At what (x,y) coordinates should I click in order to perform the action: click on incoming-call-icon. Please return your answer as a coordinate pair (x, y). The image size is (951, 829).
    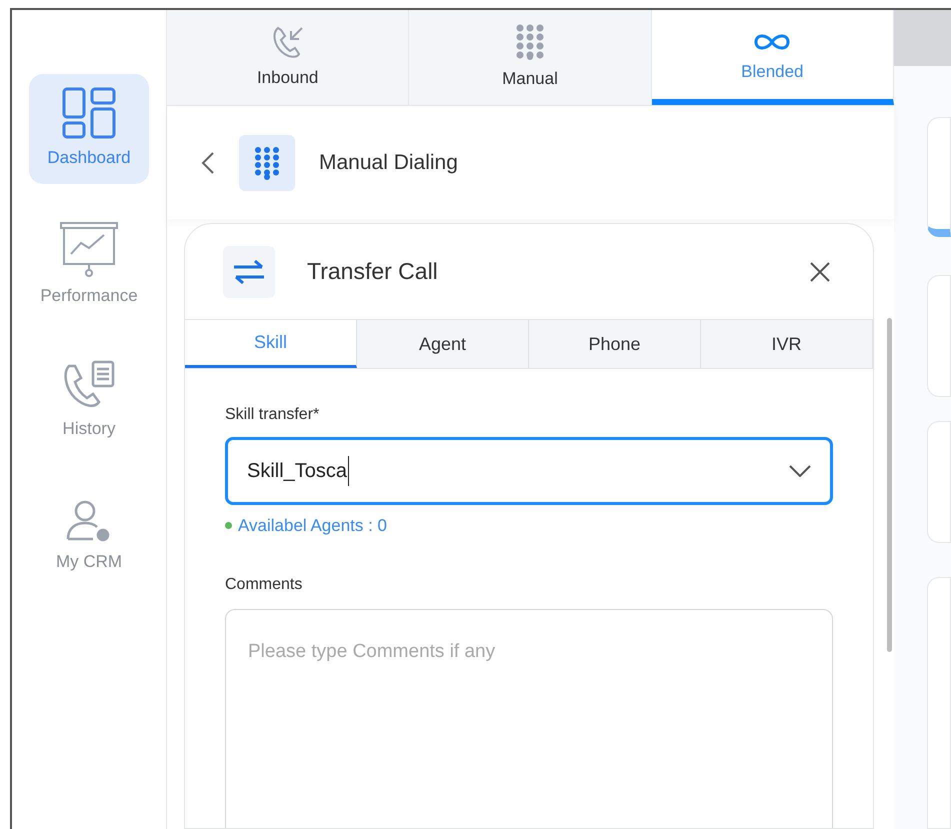
    Looking at the image, I should click on (287, 41).